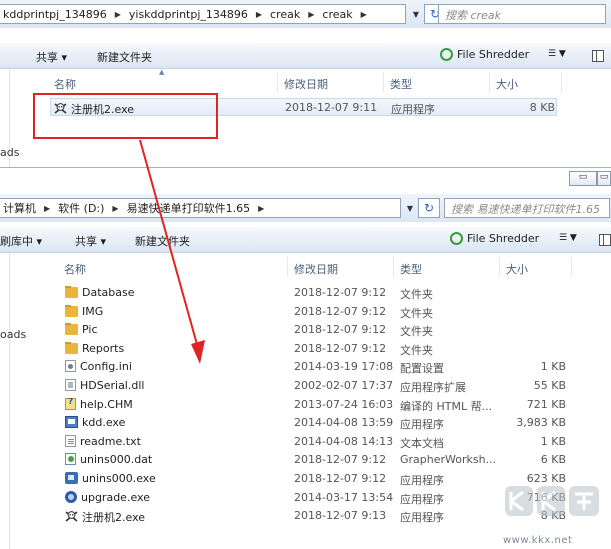  Describe the element at coordinates (552, 501) in the screenshot. I see `kkx-logo-icon` at that location.